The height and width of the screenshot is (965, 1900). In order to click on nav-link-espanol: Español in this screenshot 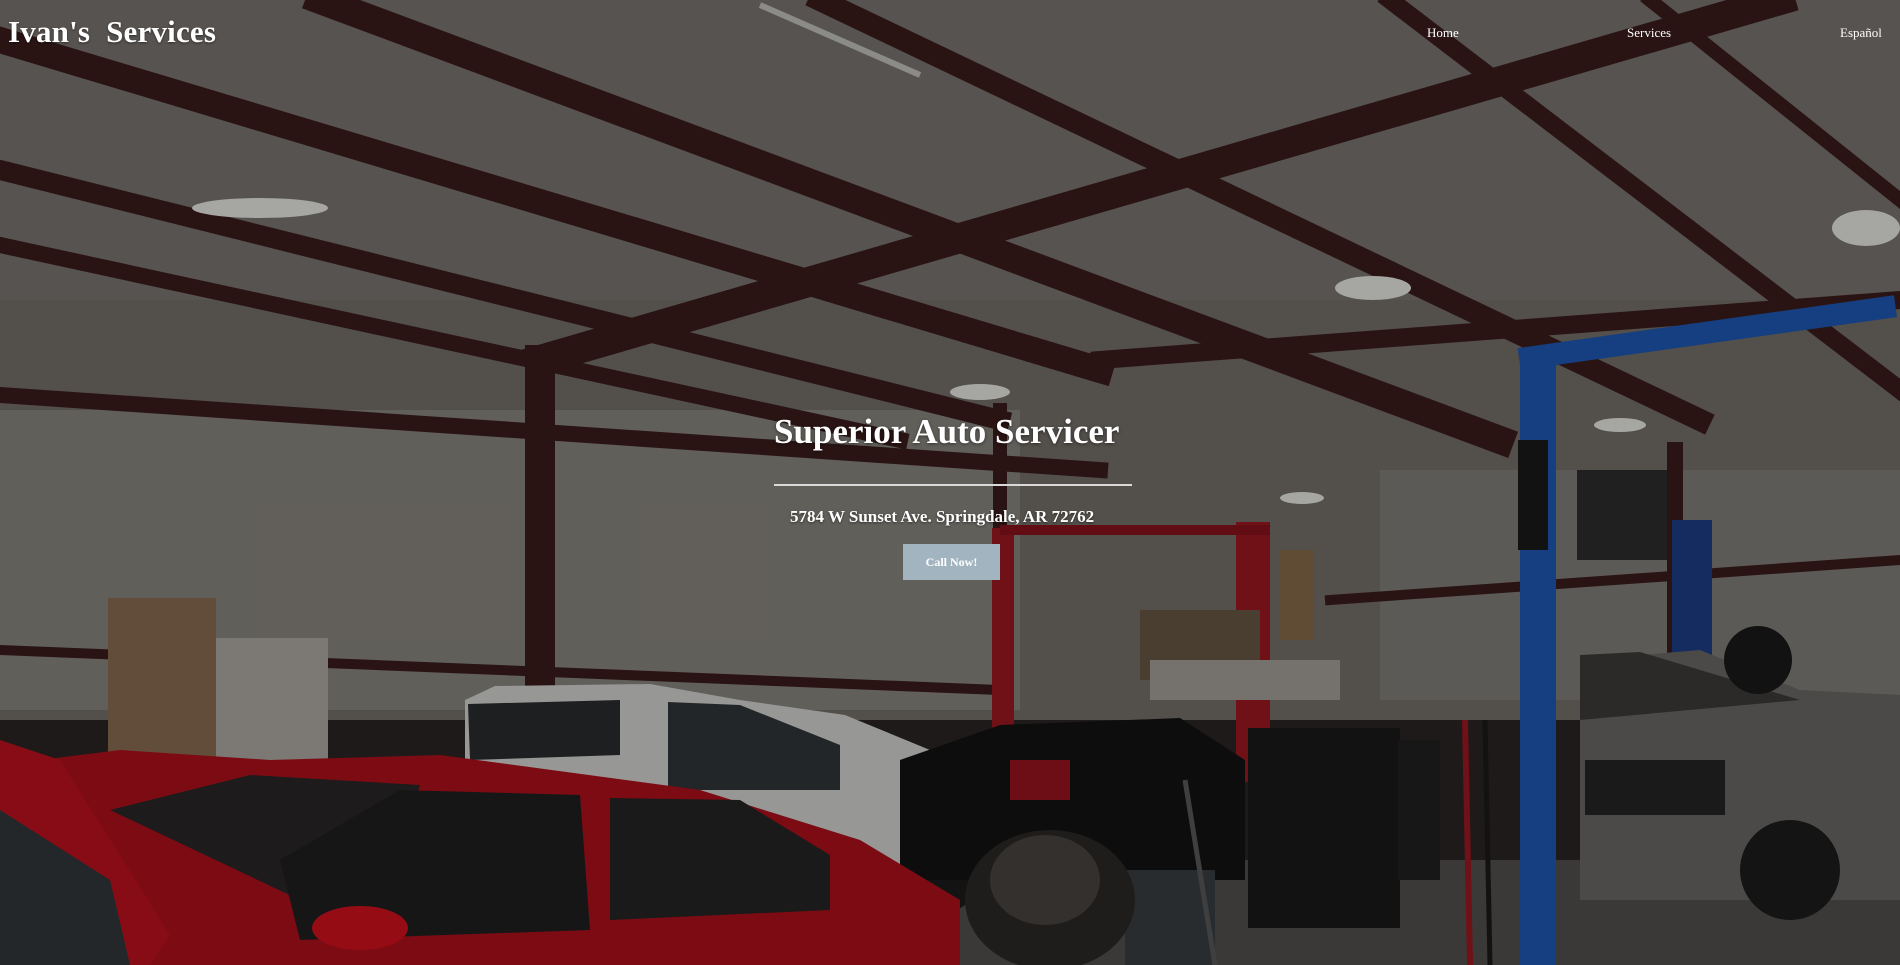, I will do `click(1861, 33)`.